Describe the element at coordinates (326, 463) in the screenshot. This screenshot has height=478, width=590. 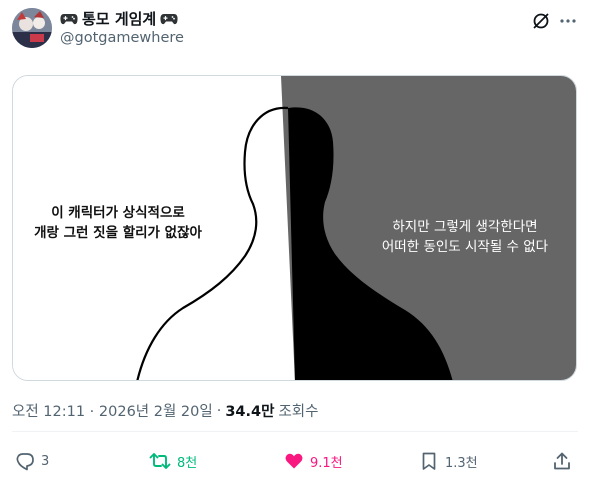
I see `like-count: 9.1천` at that location.